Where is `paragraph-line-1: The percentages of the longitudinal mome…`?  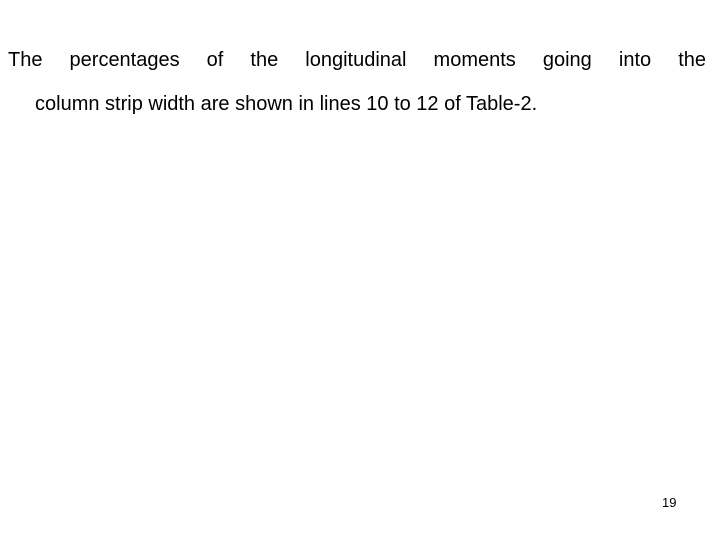
paragraph-line-1: The percentages of the longitudinal mome… is located at coordinates (357, 60).